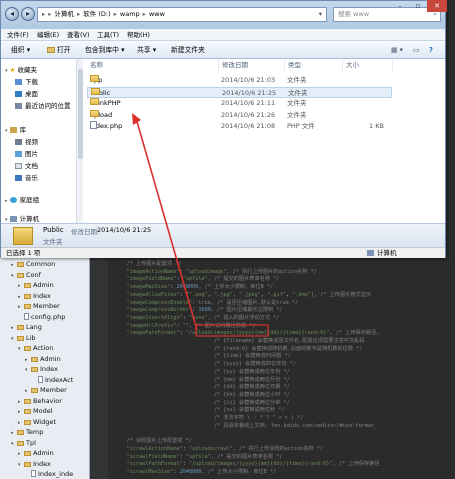 The image size is (455, 479). I want to click on tree-item: config.php, so click(41, 317).